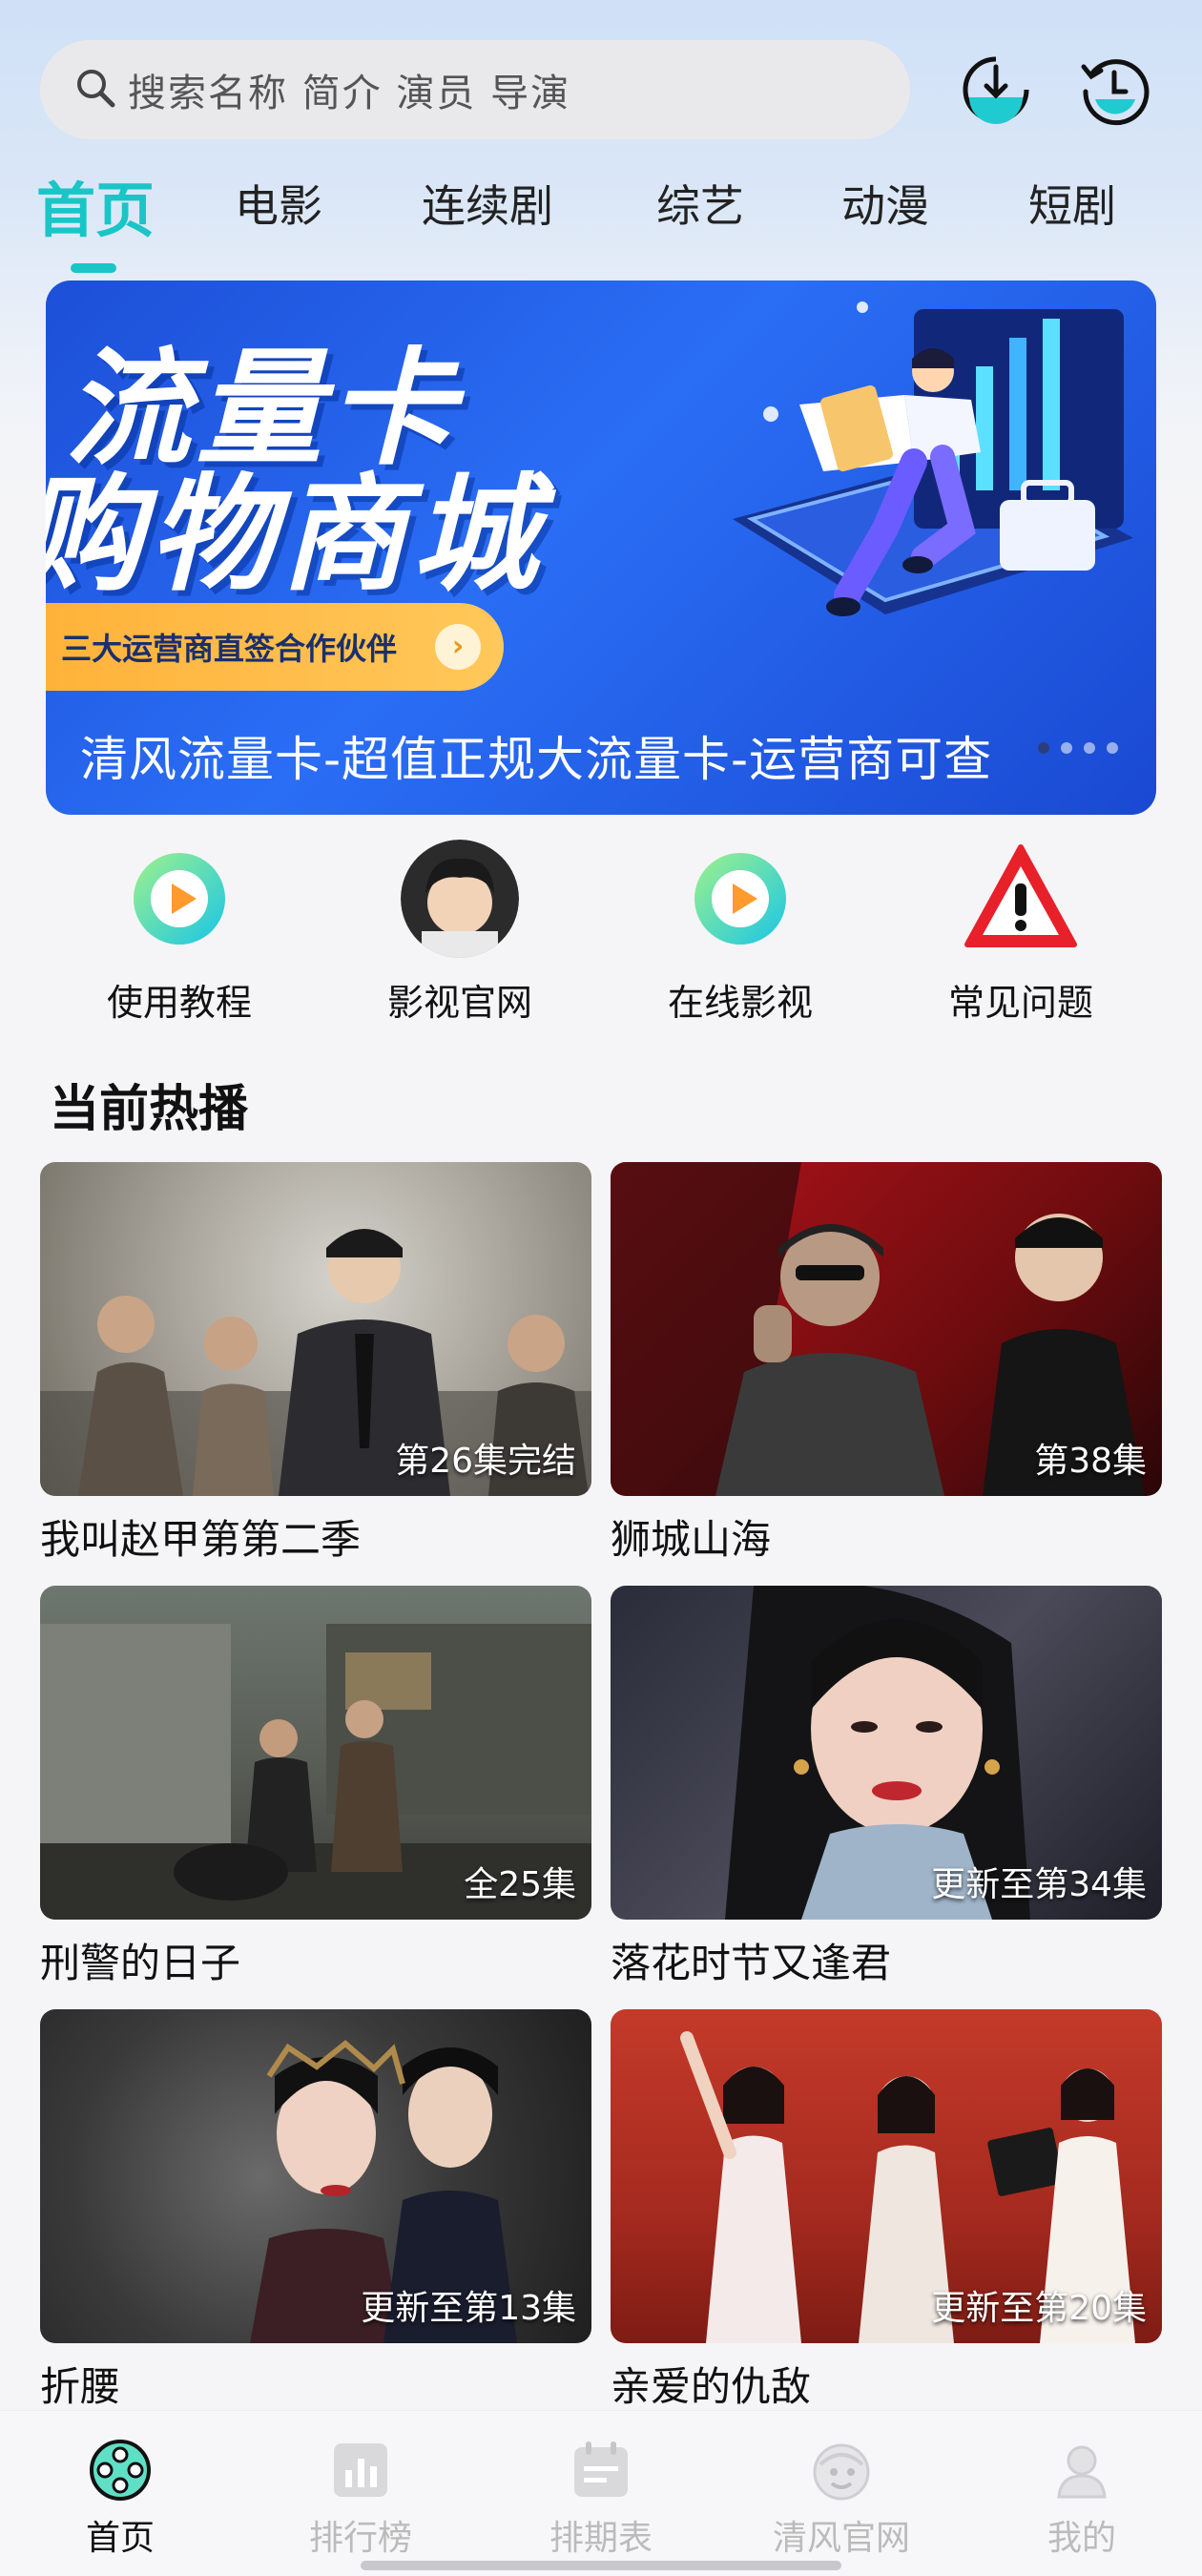 The height and width of the screenshot is (2576, 1202). Describe the element at coordinates (278, 203) in the screenshot. I see `tab-movies: 电影` at that location.